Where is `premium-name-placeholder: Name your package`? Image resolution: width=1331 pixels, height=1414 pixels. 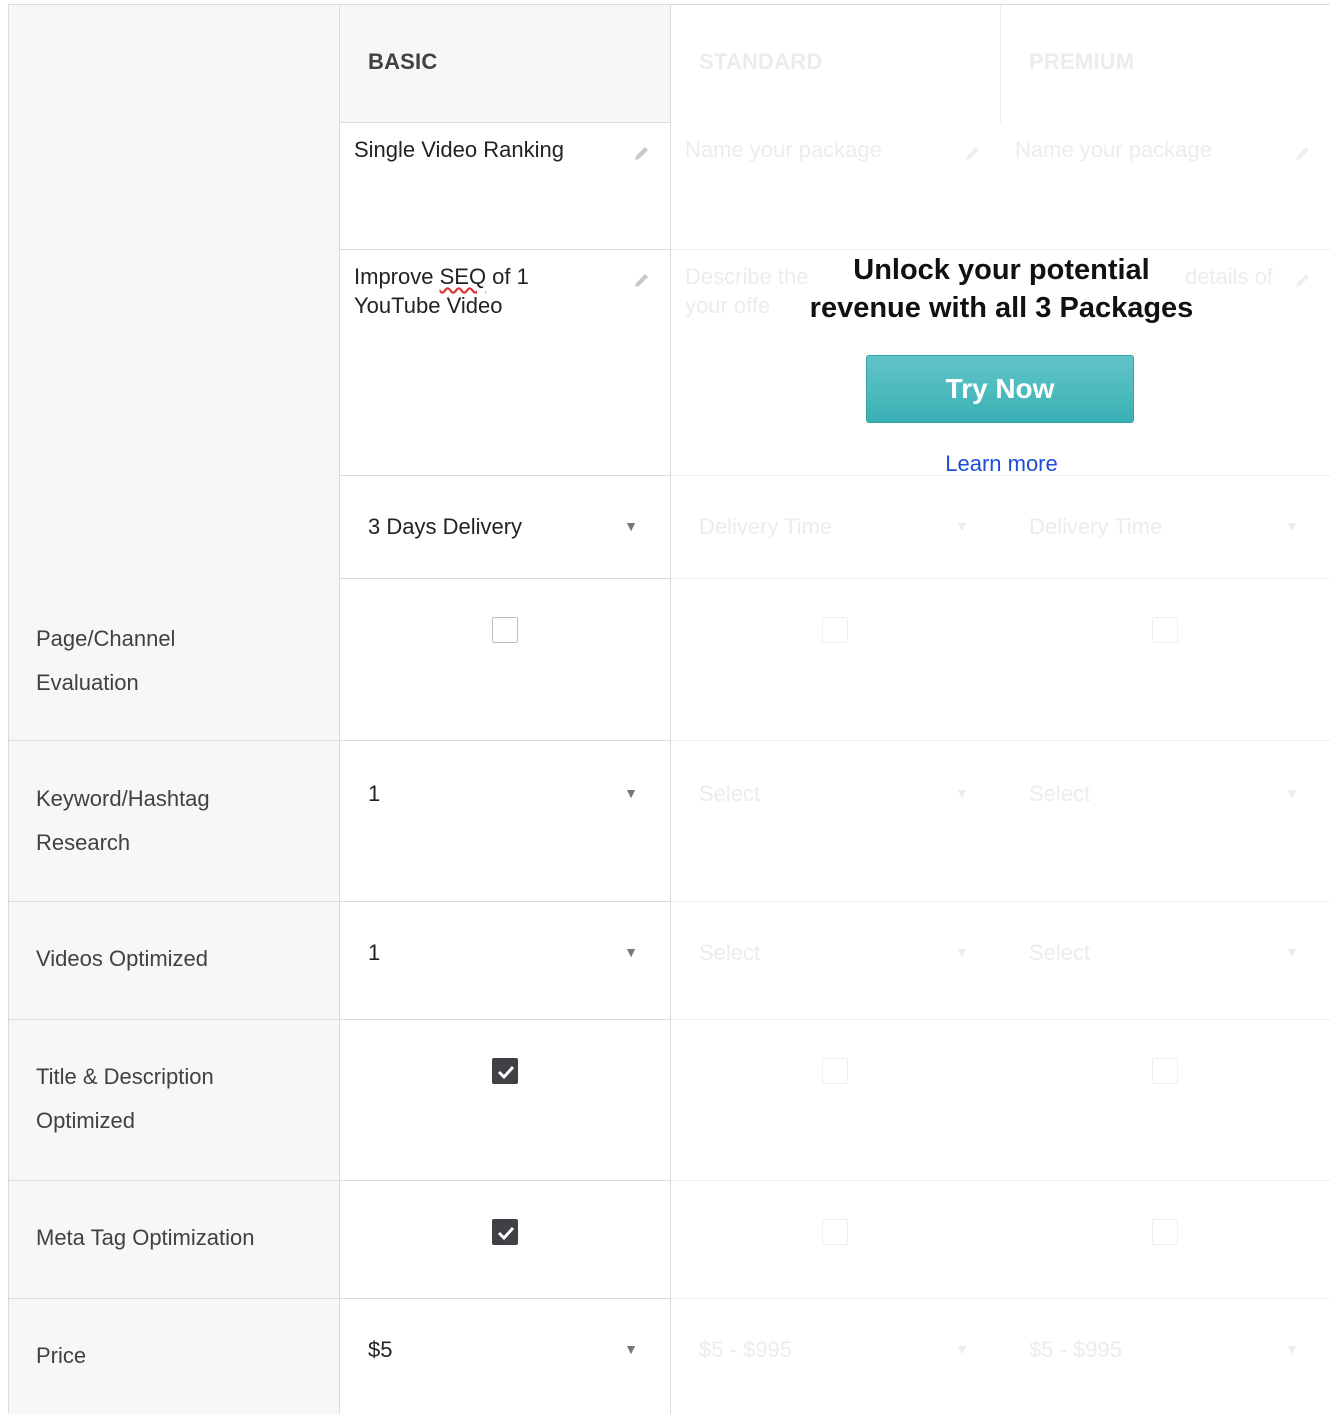 premium-name-placeholder: Name your package is located at coordinates (1113, 149).